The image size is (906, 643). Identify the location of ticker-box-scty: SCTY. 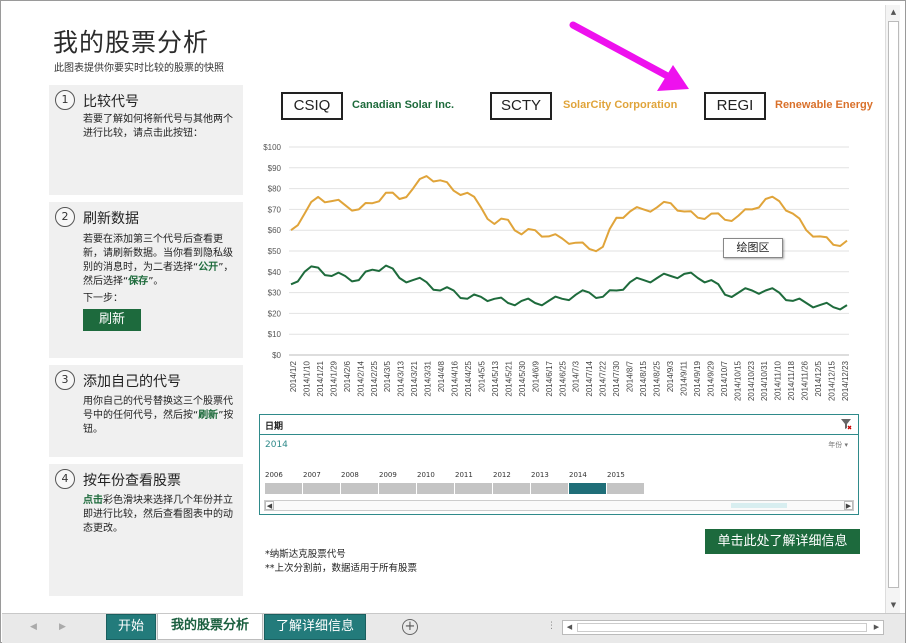
(521, 106).